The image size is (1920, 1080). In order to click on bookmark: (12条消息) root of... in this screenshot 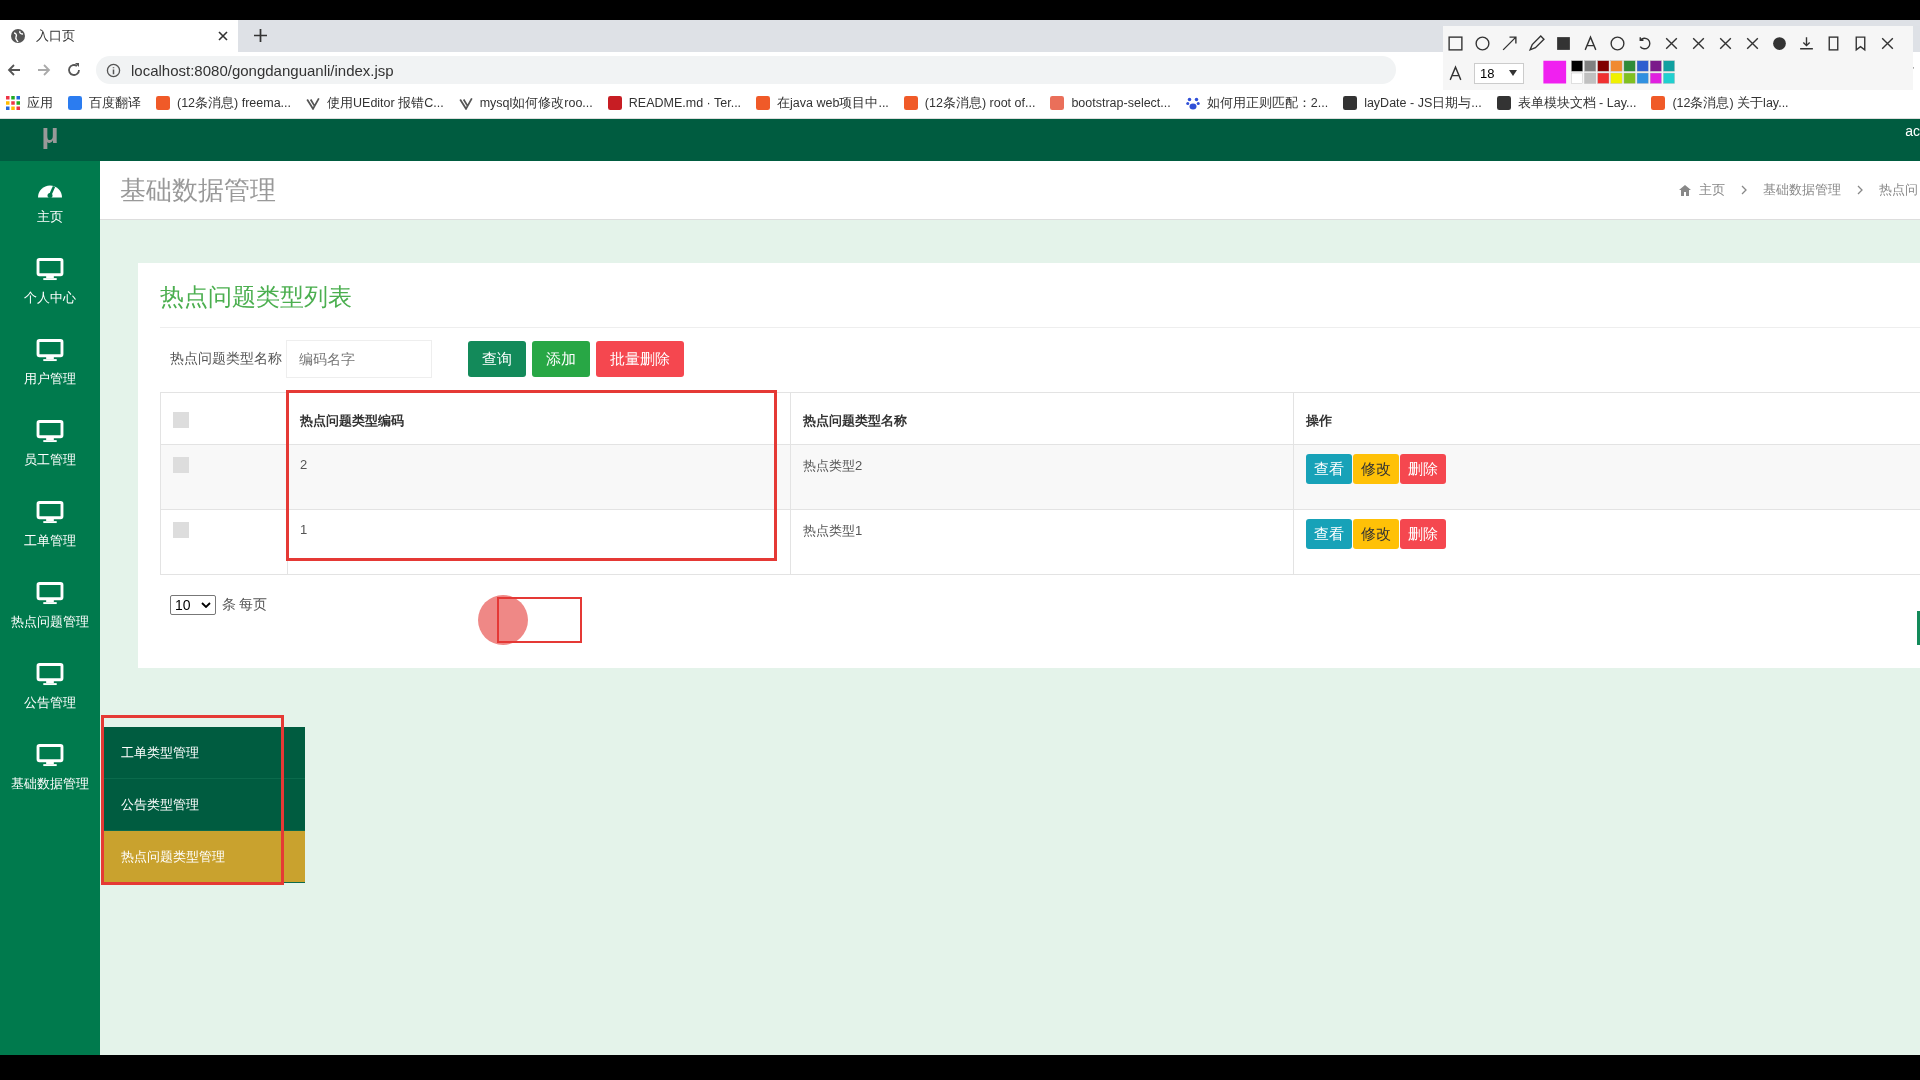, I will do `click(969, 103)`.